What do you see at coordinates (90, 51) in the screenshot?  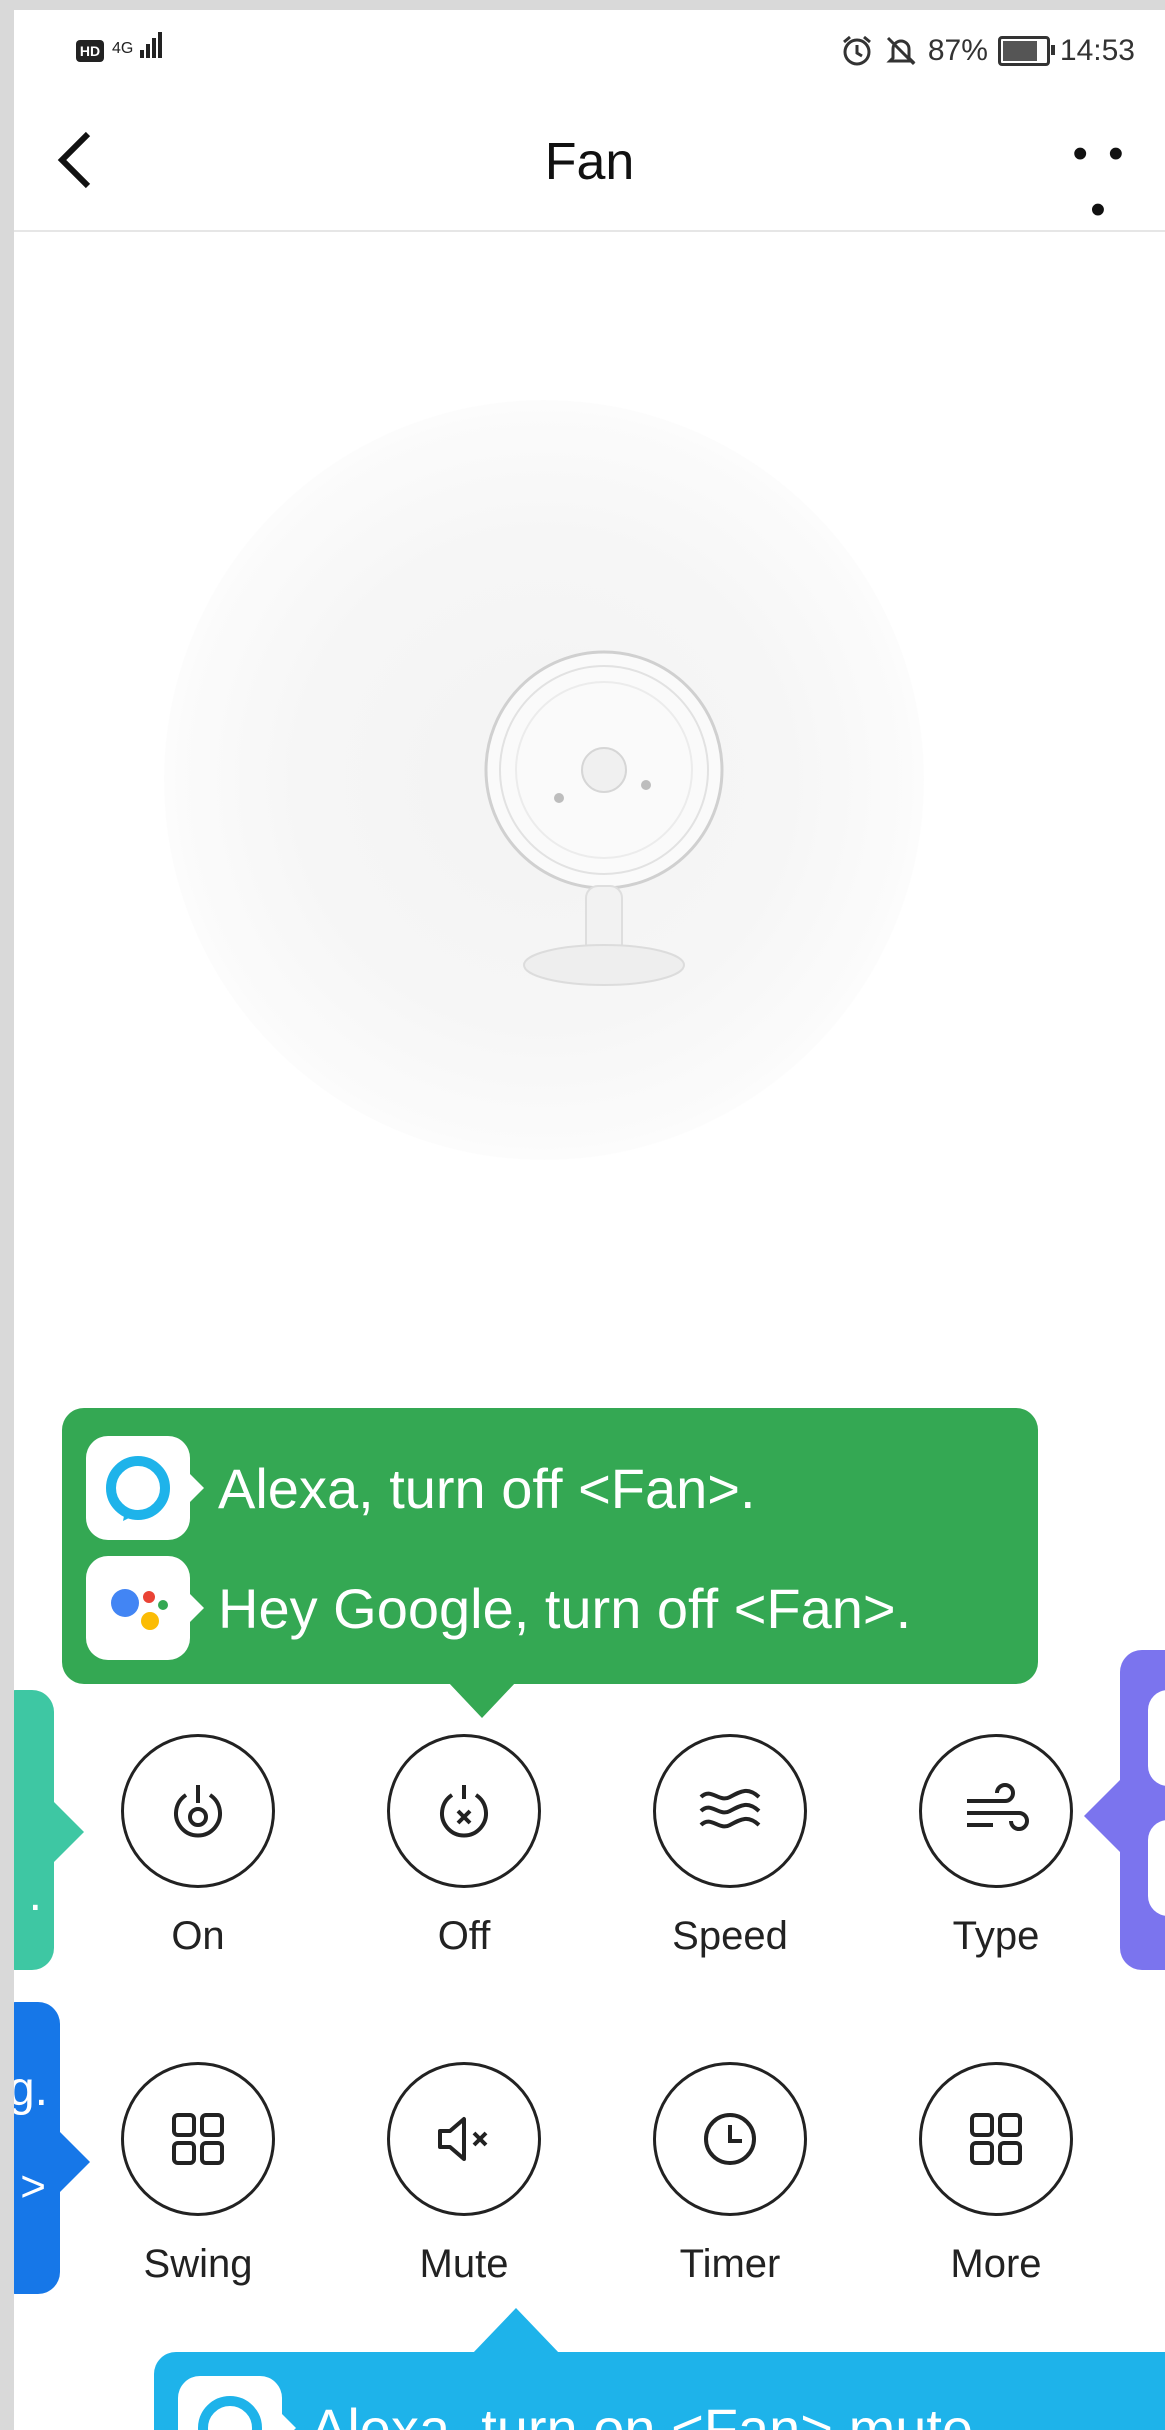 I see `hd-badge: HD` at bounding box center [90, 51].